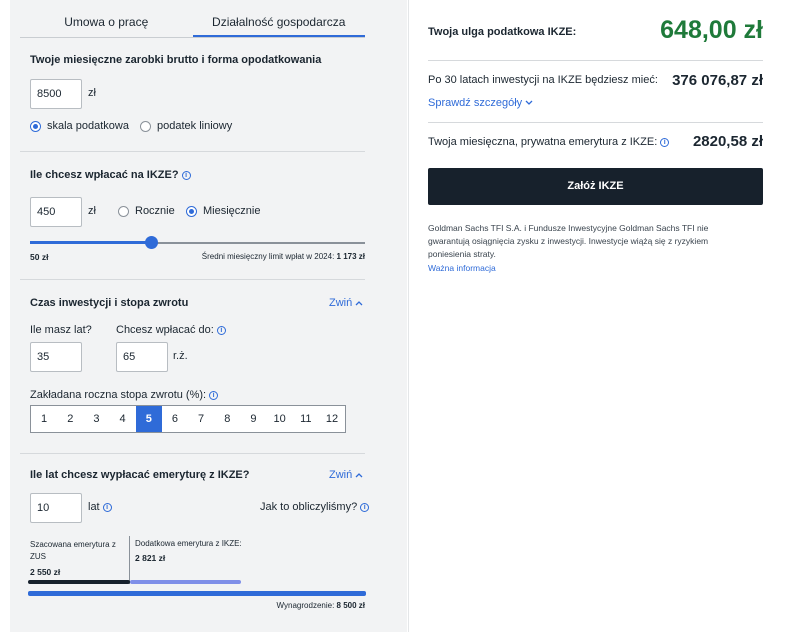  I want to click on rate-option-3: 3, so click(96, 419).